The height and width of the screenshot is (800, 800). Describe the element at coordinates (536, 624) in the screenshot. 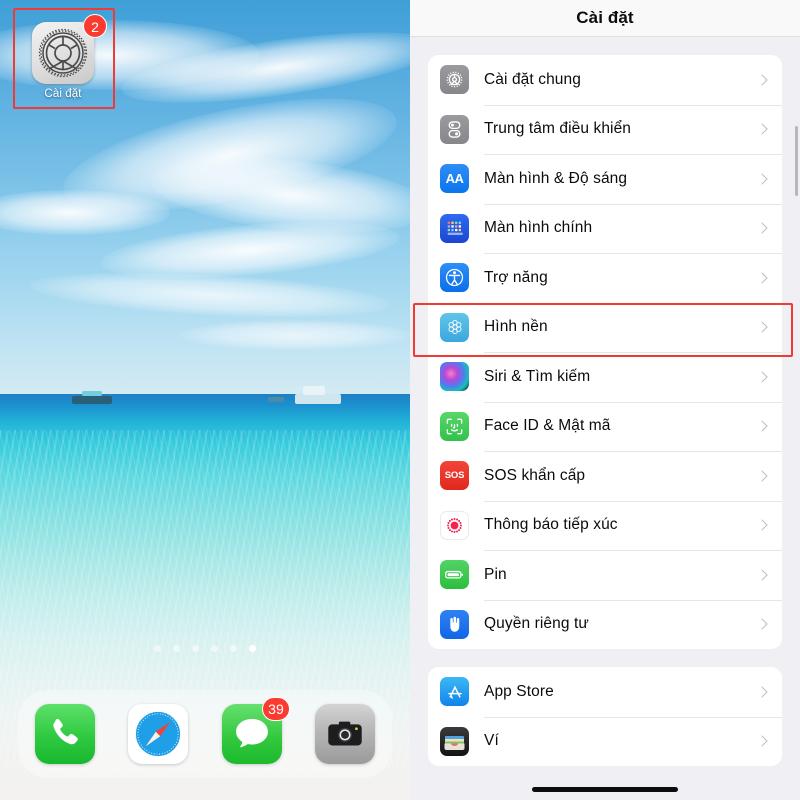

I see `settings-row-label: Quyền riêng tư` at that location.